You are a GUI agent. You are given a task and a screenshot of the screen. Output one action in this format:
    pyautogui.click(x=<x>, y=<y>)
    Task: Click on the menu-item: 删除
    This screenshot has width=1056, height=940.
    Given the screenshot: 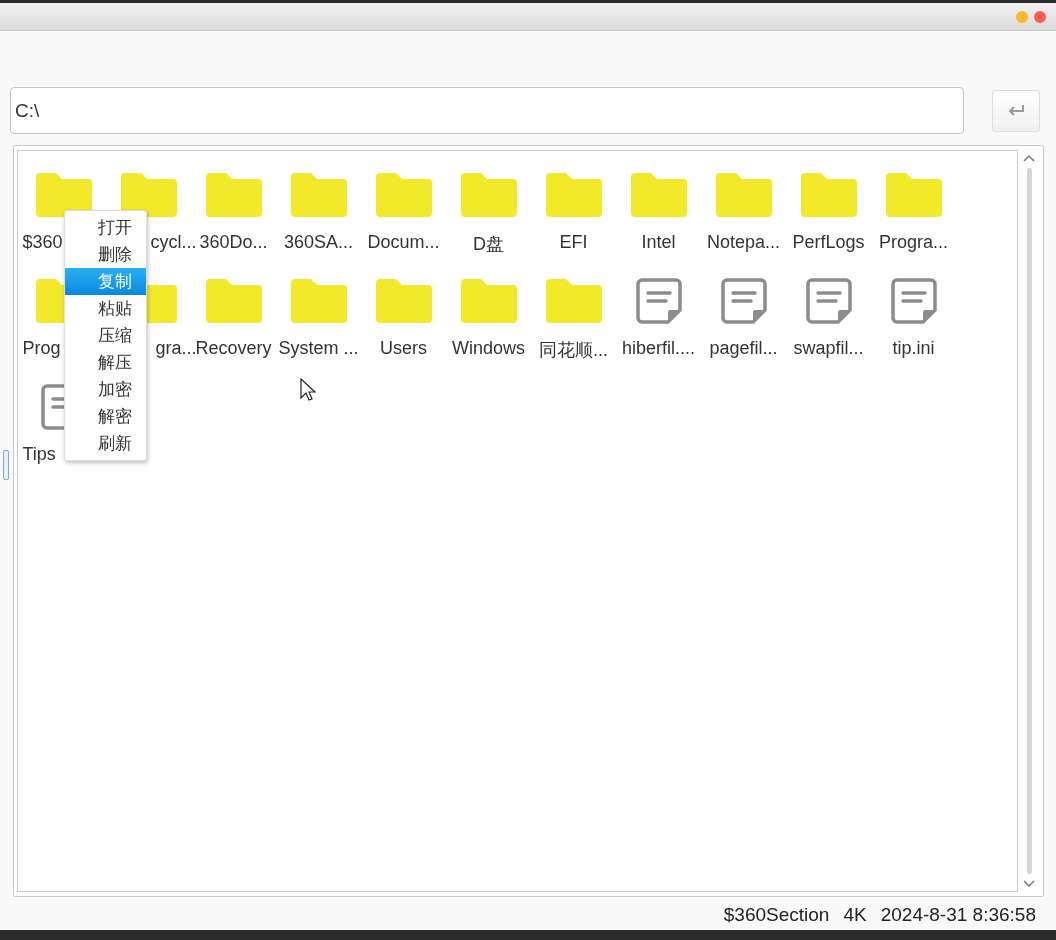 What is the action you would take?
    pyautogui.click(x=105, y=254)
    